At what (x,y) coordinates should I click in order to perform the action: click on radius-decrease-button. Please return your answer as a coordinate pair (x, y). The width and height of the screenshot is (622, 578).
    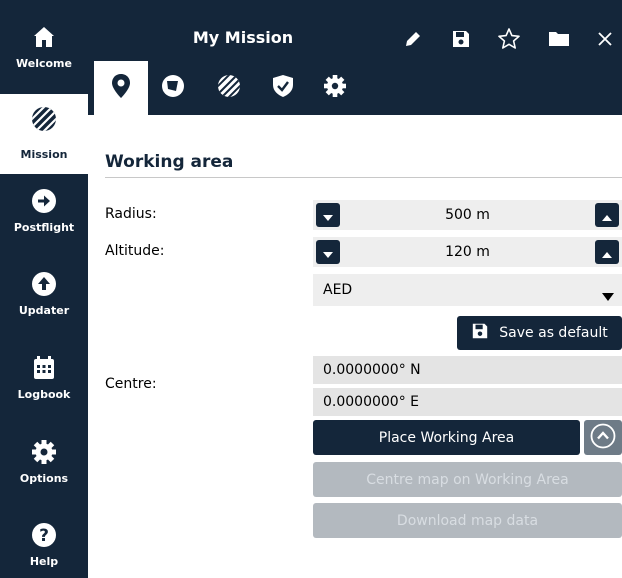
    Looking at the image, I should click on (328, 215).